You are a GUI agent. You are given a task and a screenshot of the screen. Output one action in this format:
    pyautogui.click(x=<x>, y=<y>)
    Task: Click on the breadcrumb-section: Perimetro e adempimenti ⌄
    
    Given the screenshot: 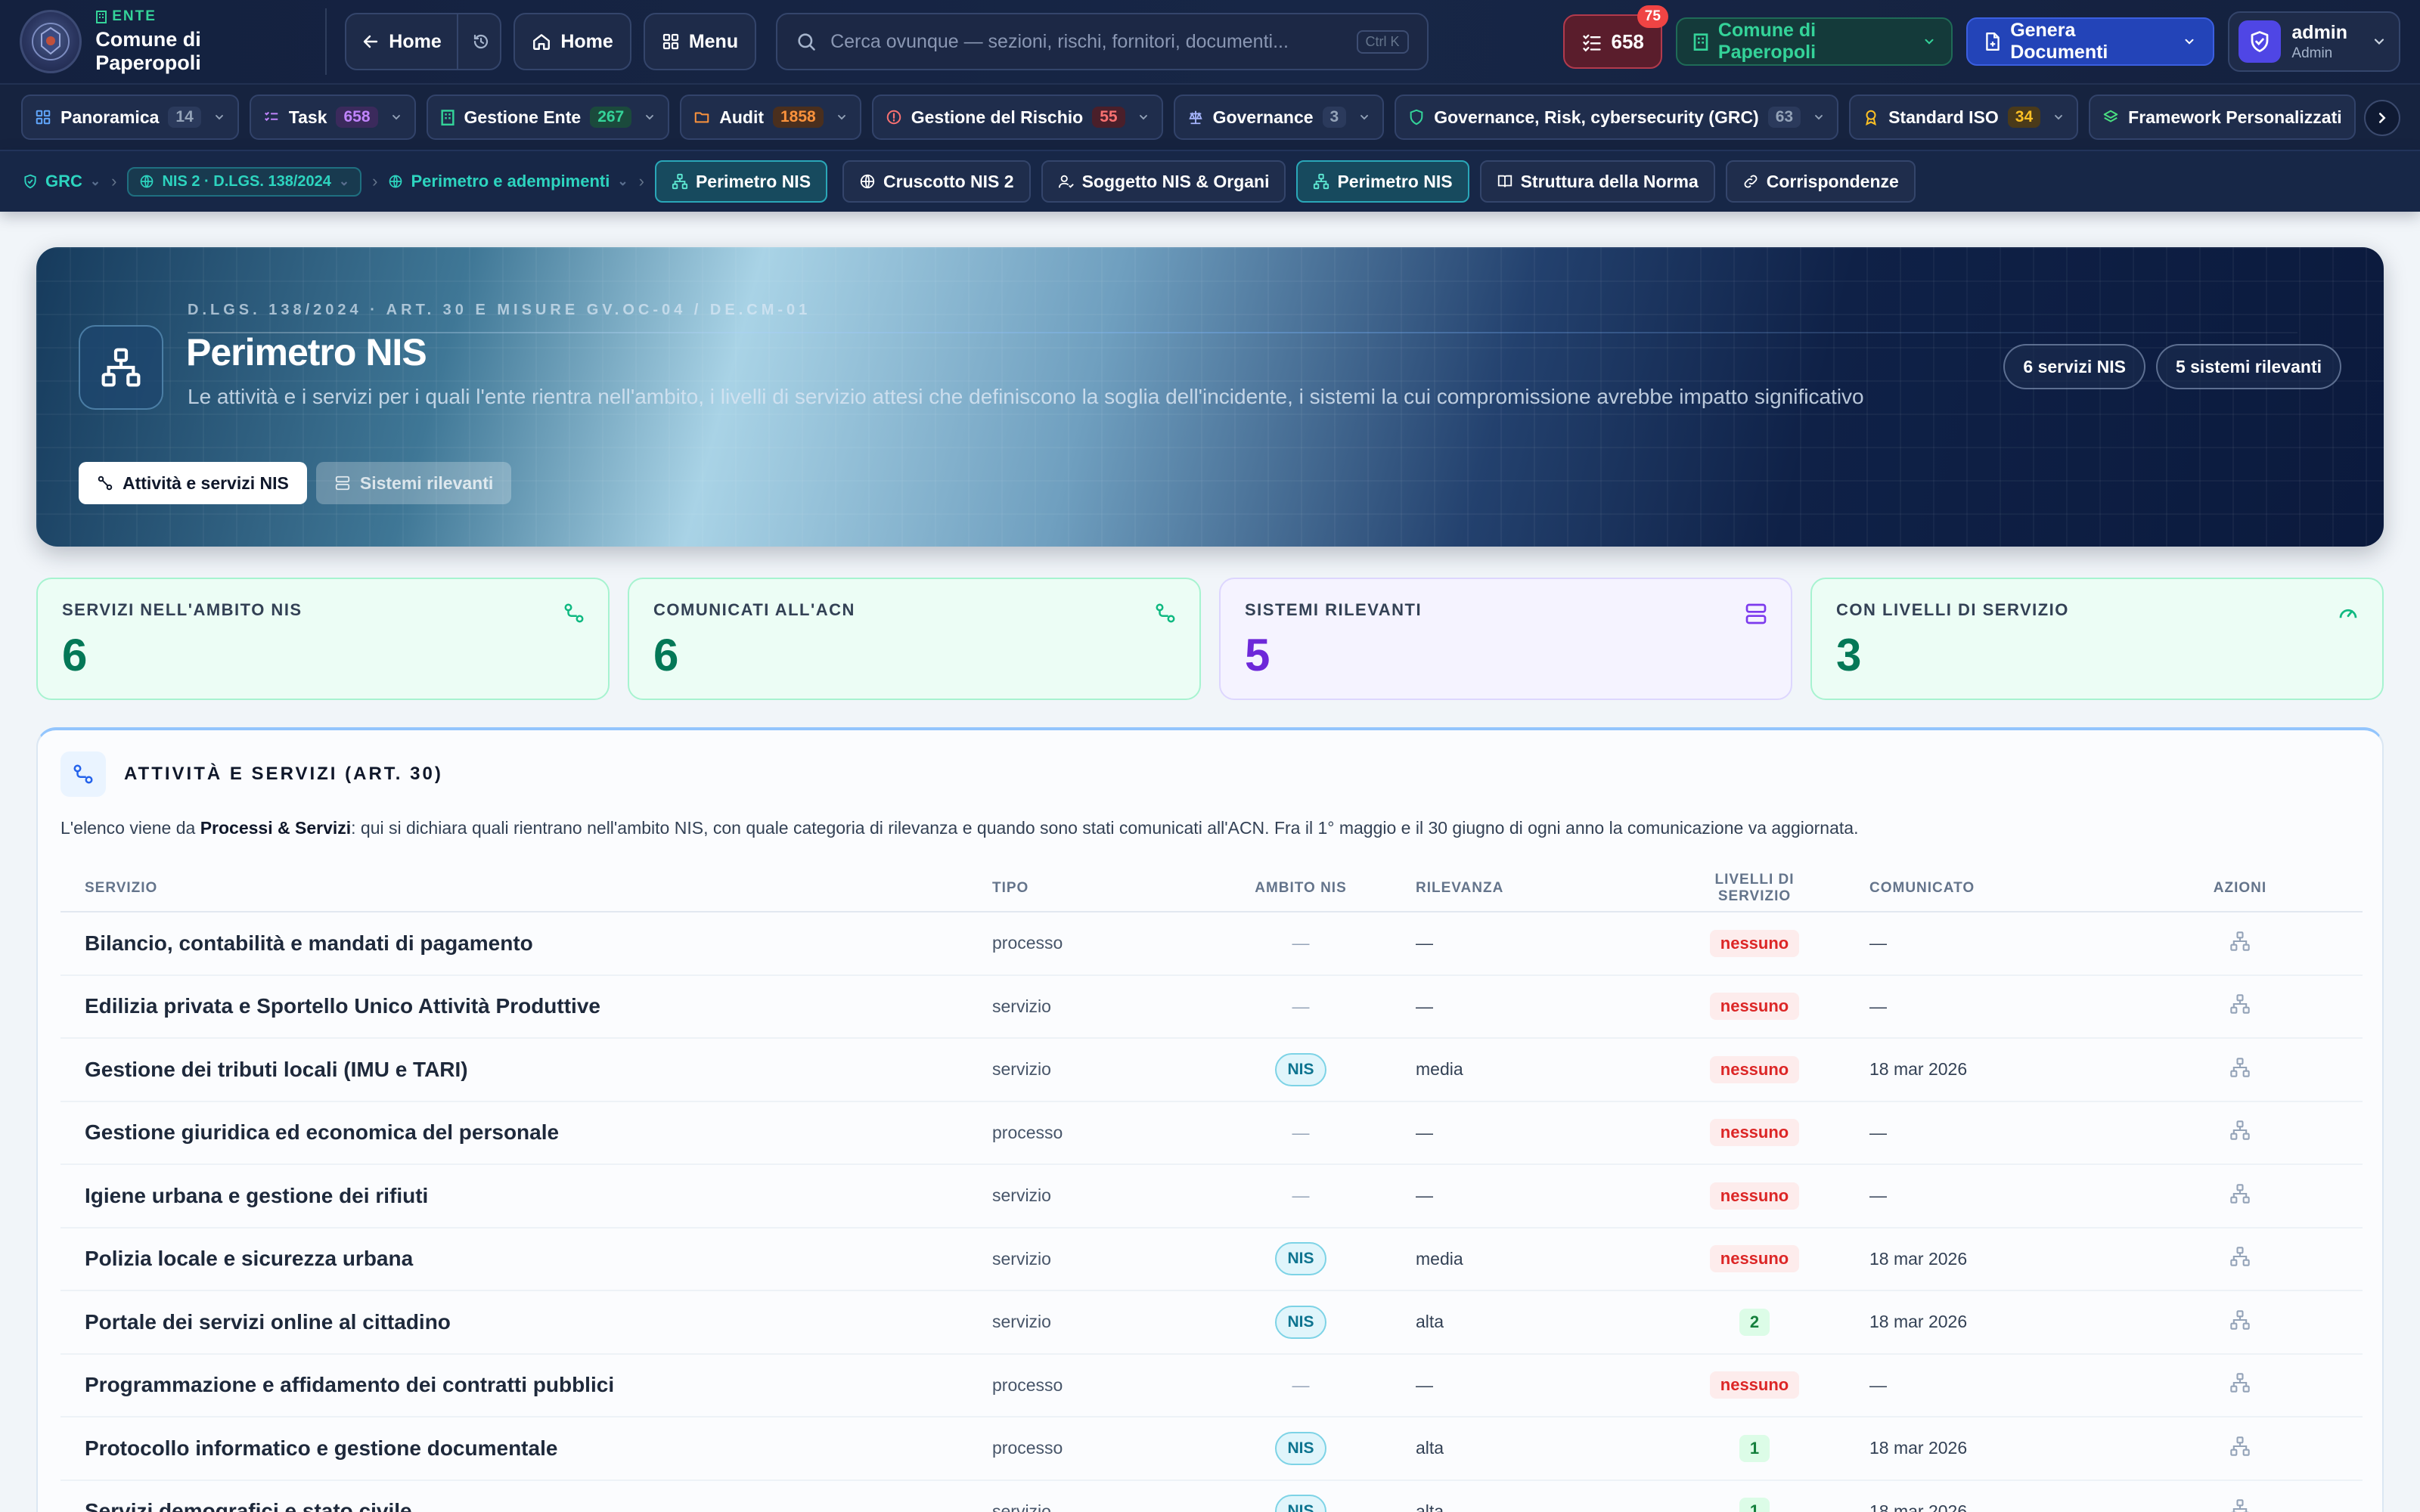 What is the action you would take?
    pyautogui.click(x=508, y=181)
    